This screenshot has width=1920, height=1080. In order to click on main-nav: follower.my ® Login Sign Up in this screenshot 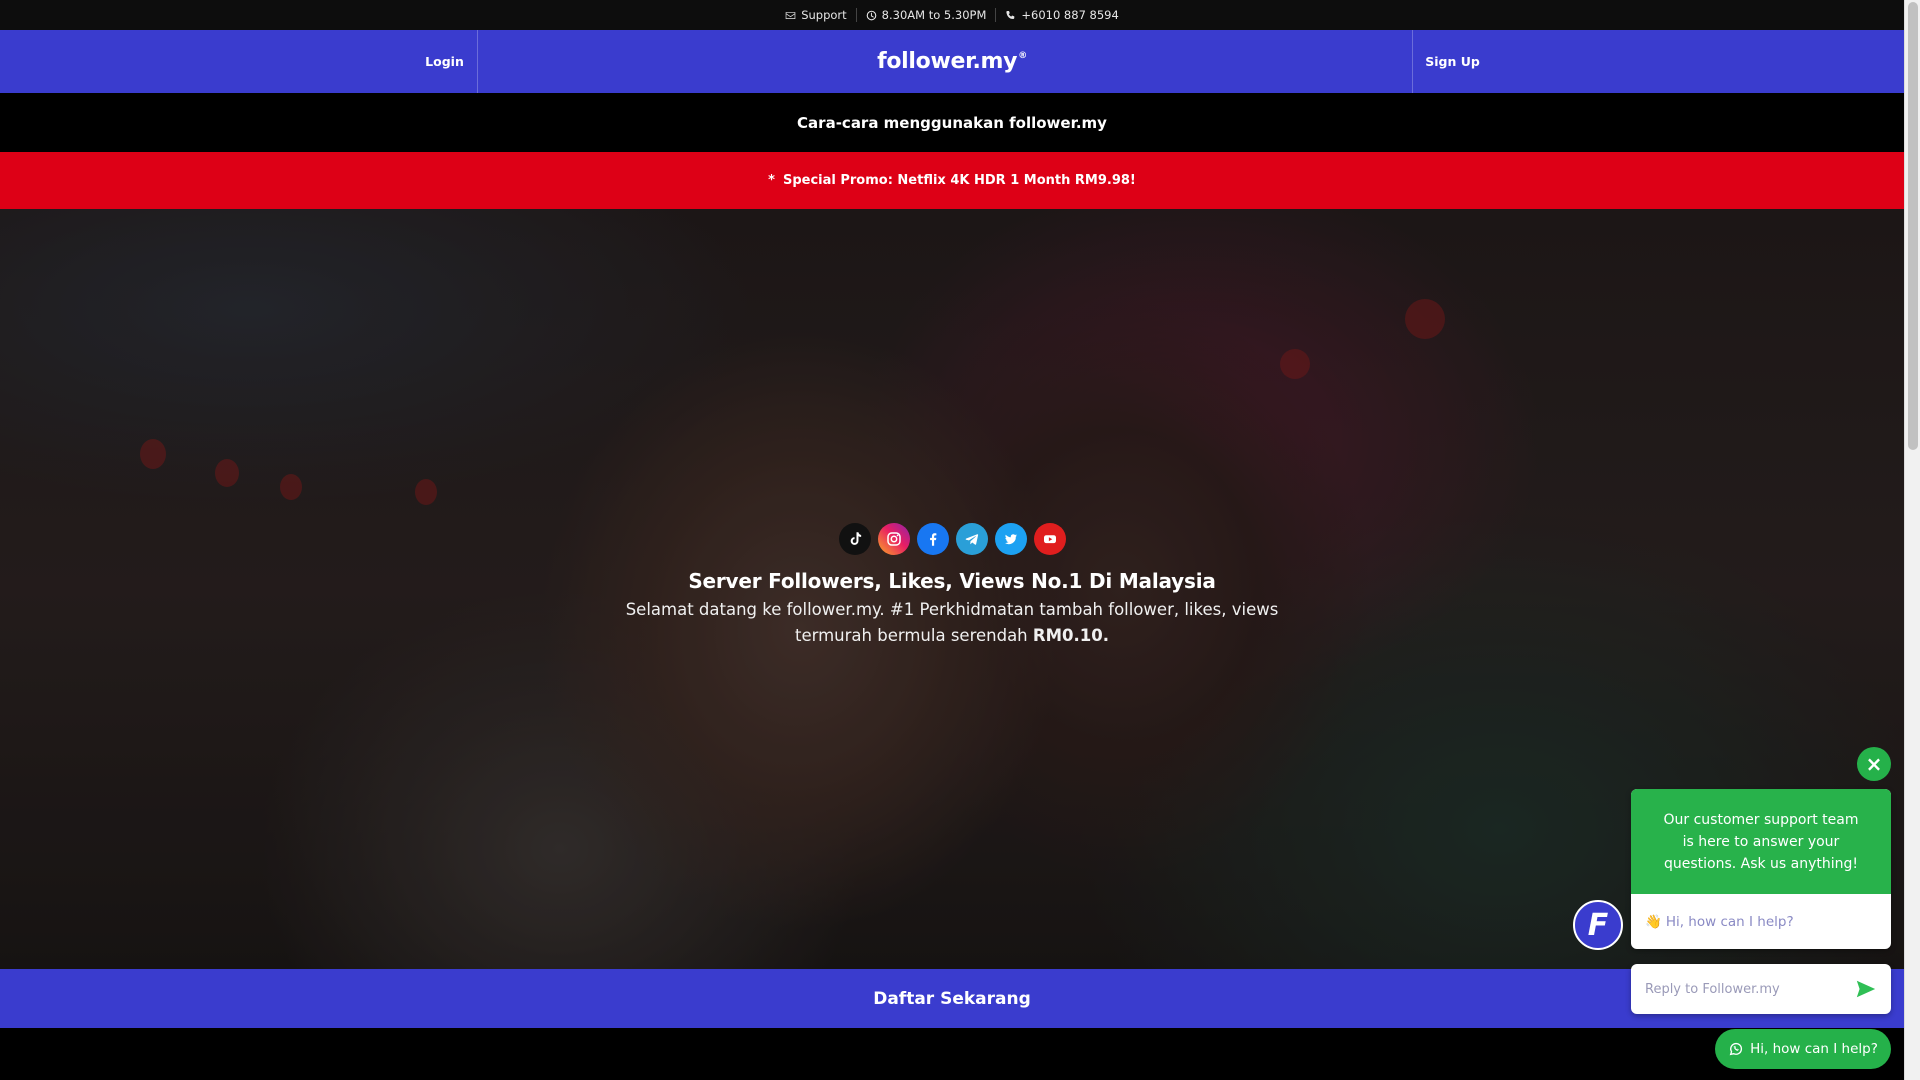, I will do `click(952, 61)`.